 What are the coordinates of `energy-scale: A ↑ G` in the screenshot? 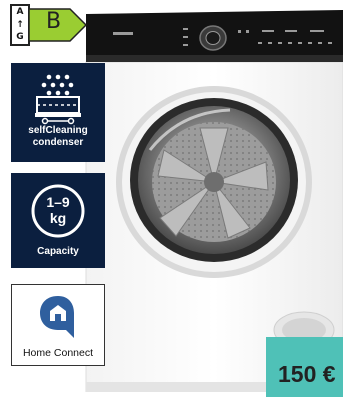 It's located at (20, 25).